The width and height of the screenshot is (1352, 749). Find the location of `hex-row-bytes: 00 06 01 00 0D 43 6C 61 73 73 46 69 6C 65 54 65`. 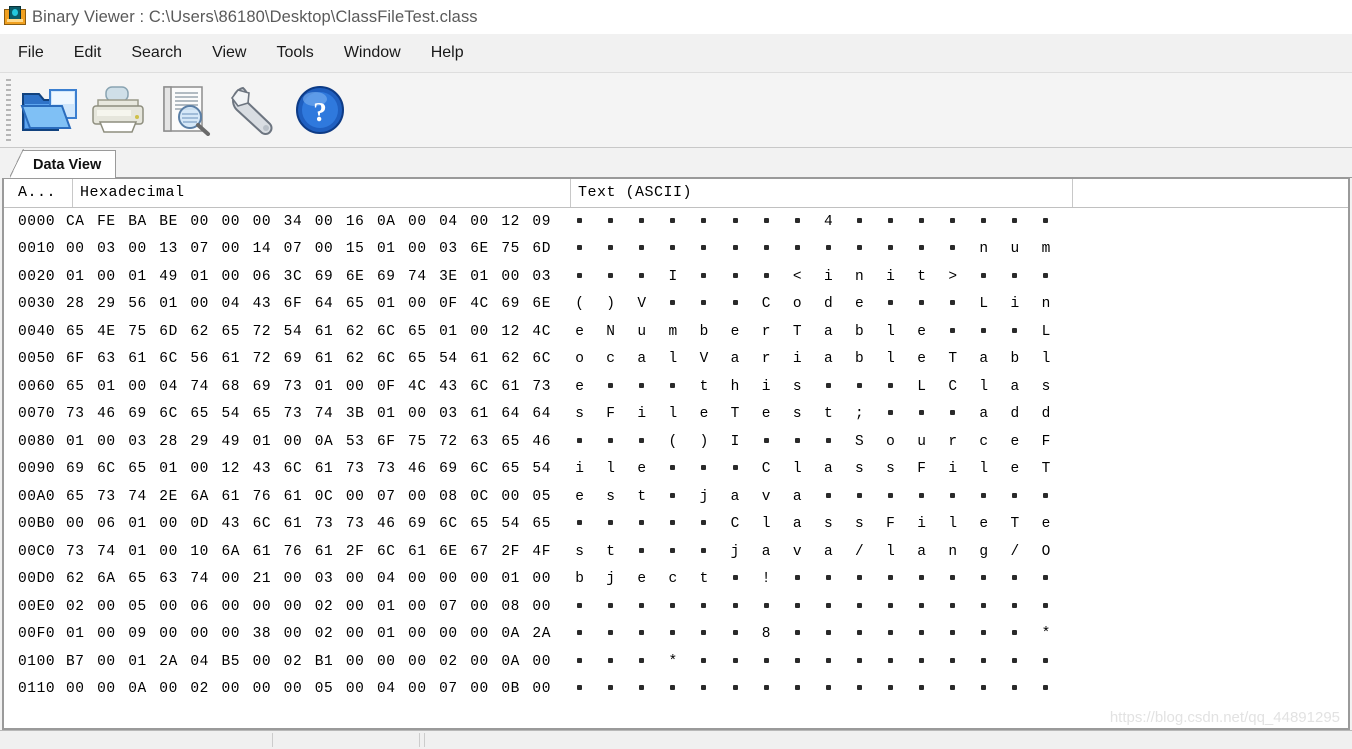

hex-row-bytes: 00 06 01 00 0D 43 6C 61 73 73 46 69 6C 65 54 65 is located at coordinates (309, 524).